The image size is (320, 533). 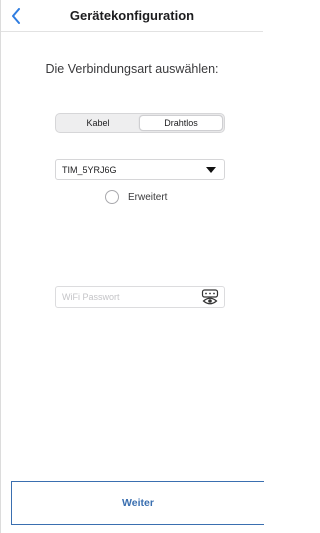 I want to click on chevron-left-icon, so click(x=16, y=16).